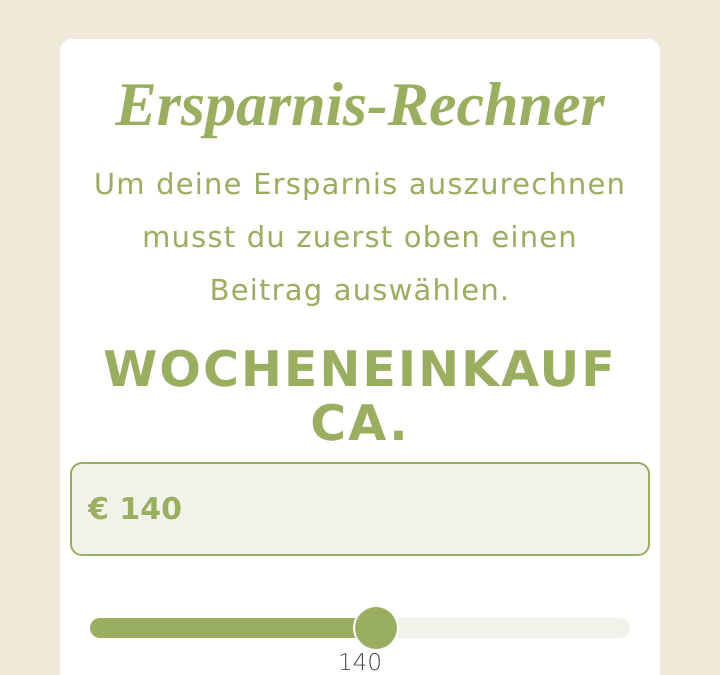  I want to click on section-heading: WOCHENEINKAUF CA., so click(360, 397).